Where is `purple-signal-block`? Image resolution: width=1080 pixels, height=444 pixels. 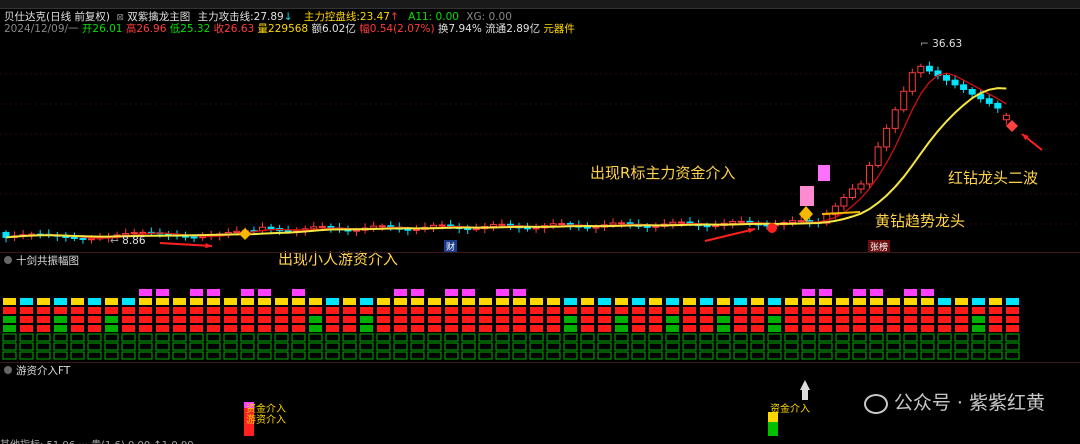 purple-signal-block is located at coordinates (824, 173).